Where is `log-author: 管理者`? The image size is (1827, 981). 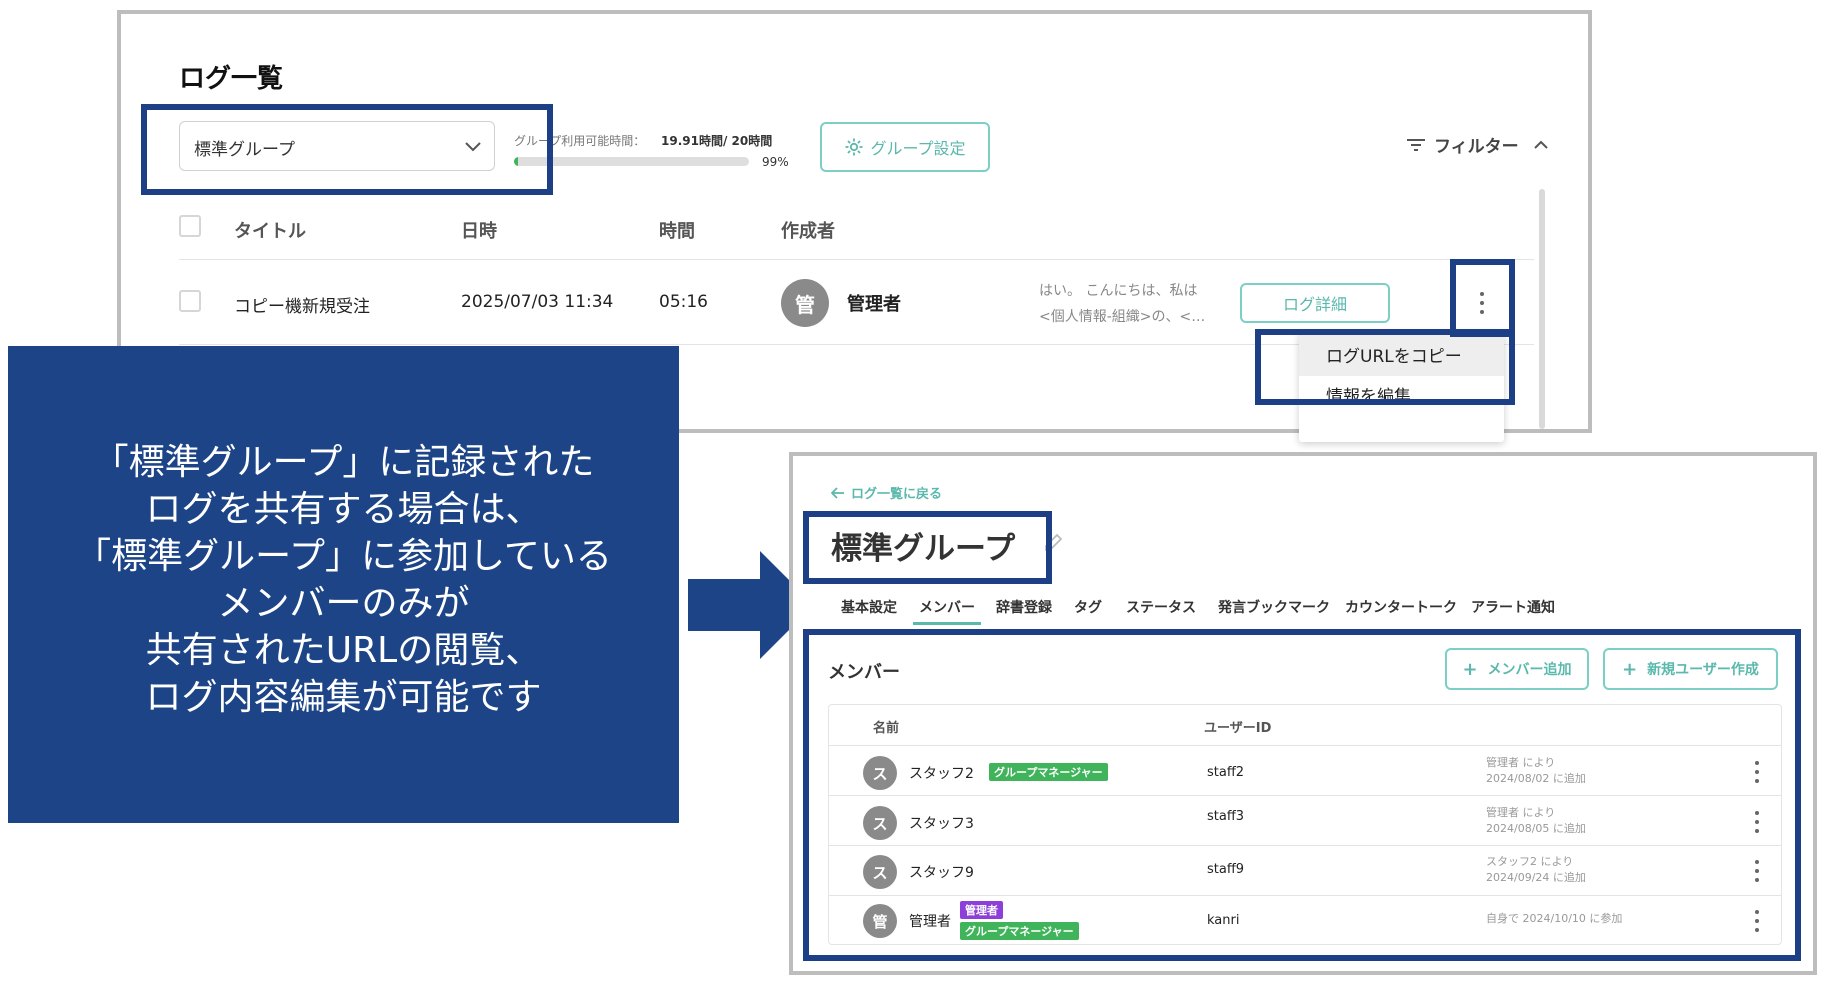 log-author: 管理者 is located at coordinates (874, 304).